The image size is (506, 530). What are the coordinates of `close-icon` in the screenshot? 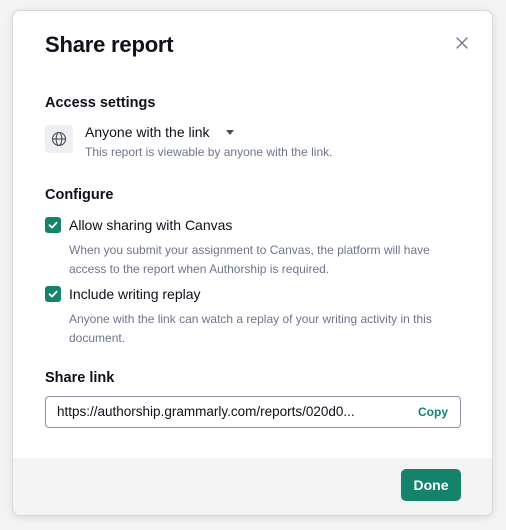 It's located at (462, 43).